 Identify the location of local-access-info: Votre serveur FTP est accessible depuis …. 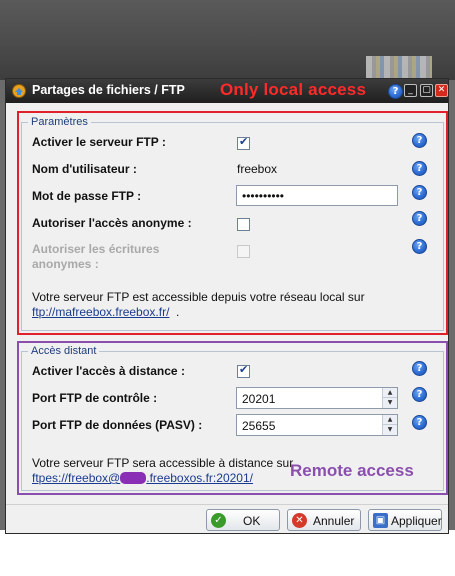
(198, 297).